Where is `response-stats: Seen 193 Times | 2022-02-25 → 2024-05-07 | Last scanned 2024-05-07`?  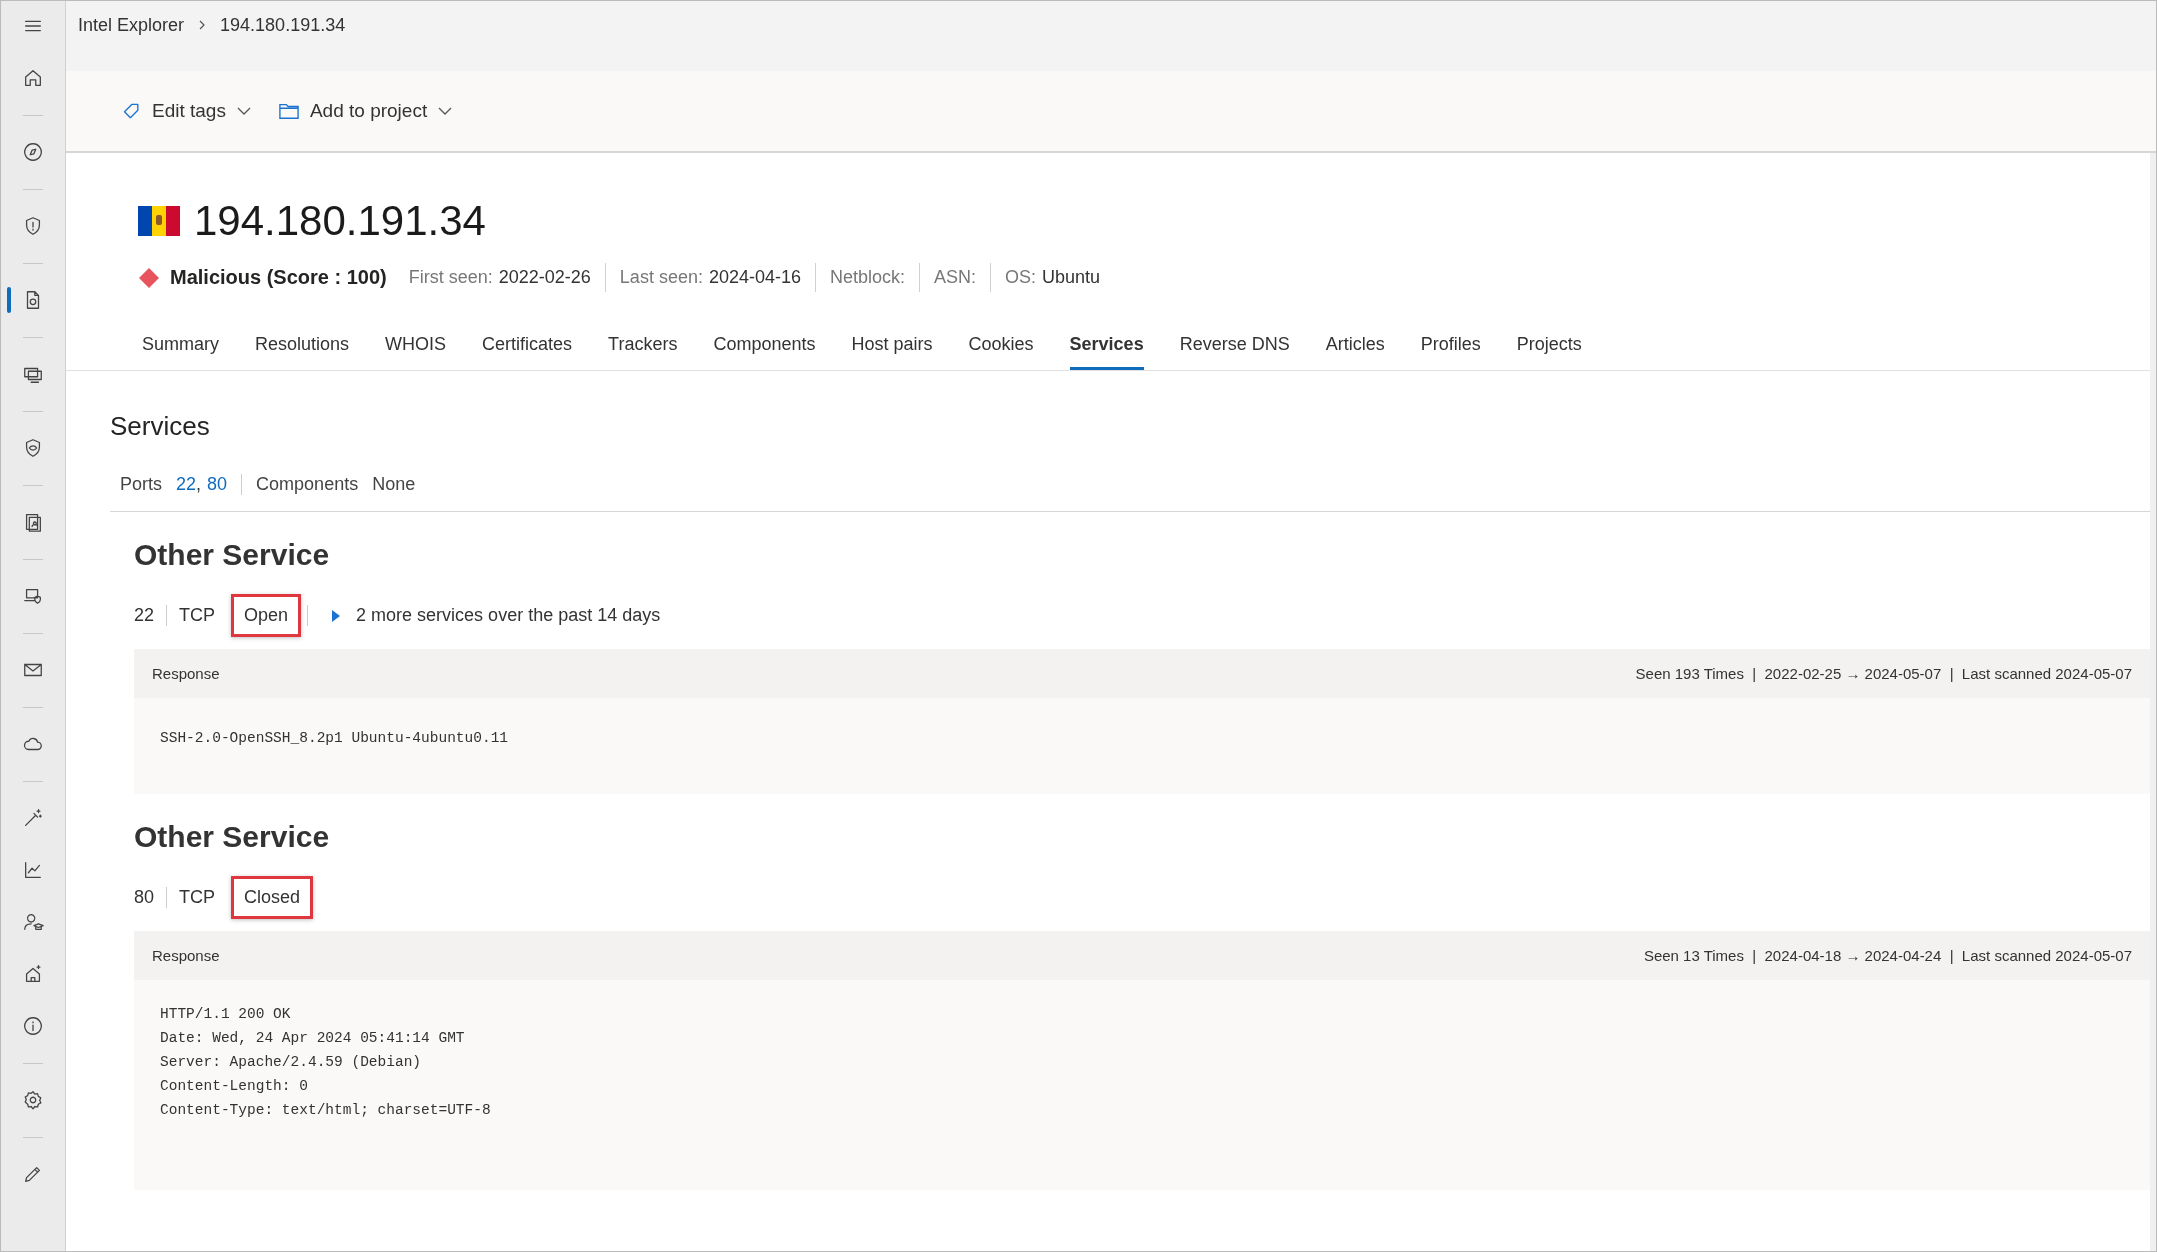
response-stats: Seen 193 Times | 2022-02-25 → 2024-05-07 | Last scanned 2024-05-07 is located at coordinates (1883, 673).